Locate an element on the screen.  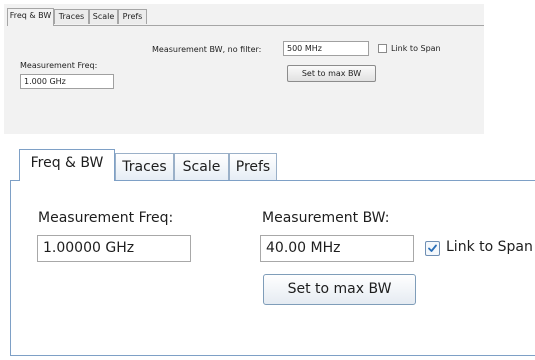
bottom-link-to-span-checkbox-icon is located at coordinates (432, 248).